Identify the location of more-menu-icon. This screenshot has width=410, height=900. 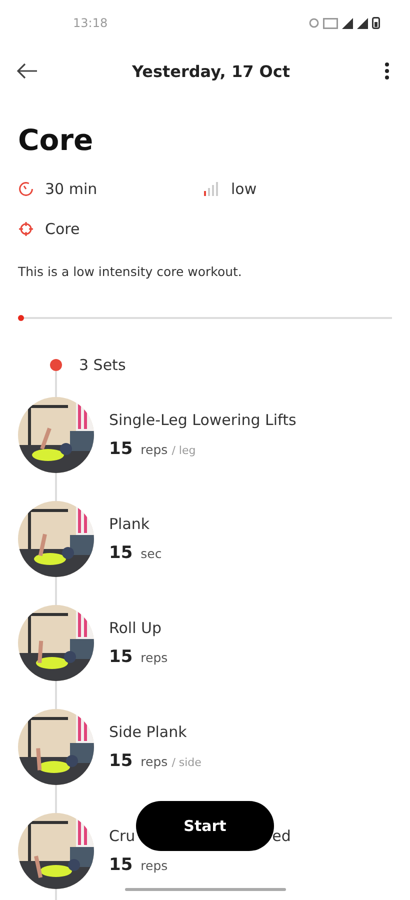
(387, 71).